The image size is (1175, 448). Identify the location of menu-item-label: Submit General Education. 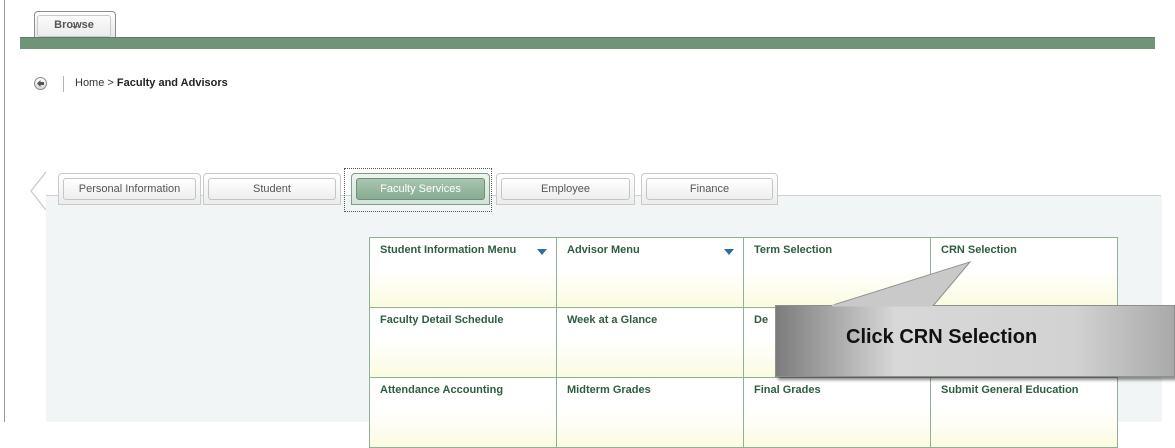
(1010, 390).